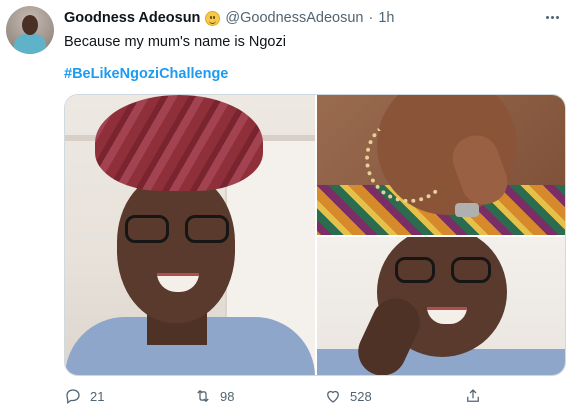 The width and height of the screenshot is (575, 420). Describe the element at coordinates (30, 25) in the screenshot. I see `avatar-head` at that location.